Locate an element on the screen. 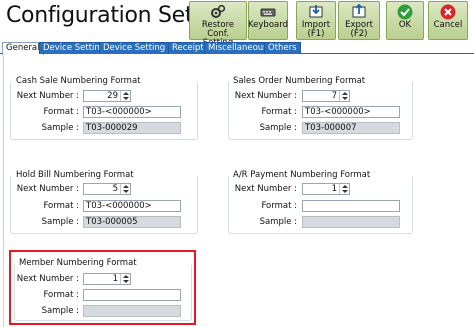 The height and width of the screenshot is (327, 474). cash-sale-sample-field: T03-000029 is located at coordinates (132, 128).